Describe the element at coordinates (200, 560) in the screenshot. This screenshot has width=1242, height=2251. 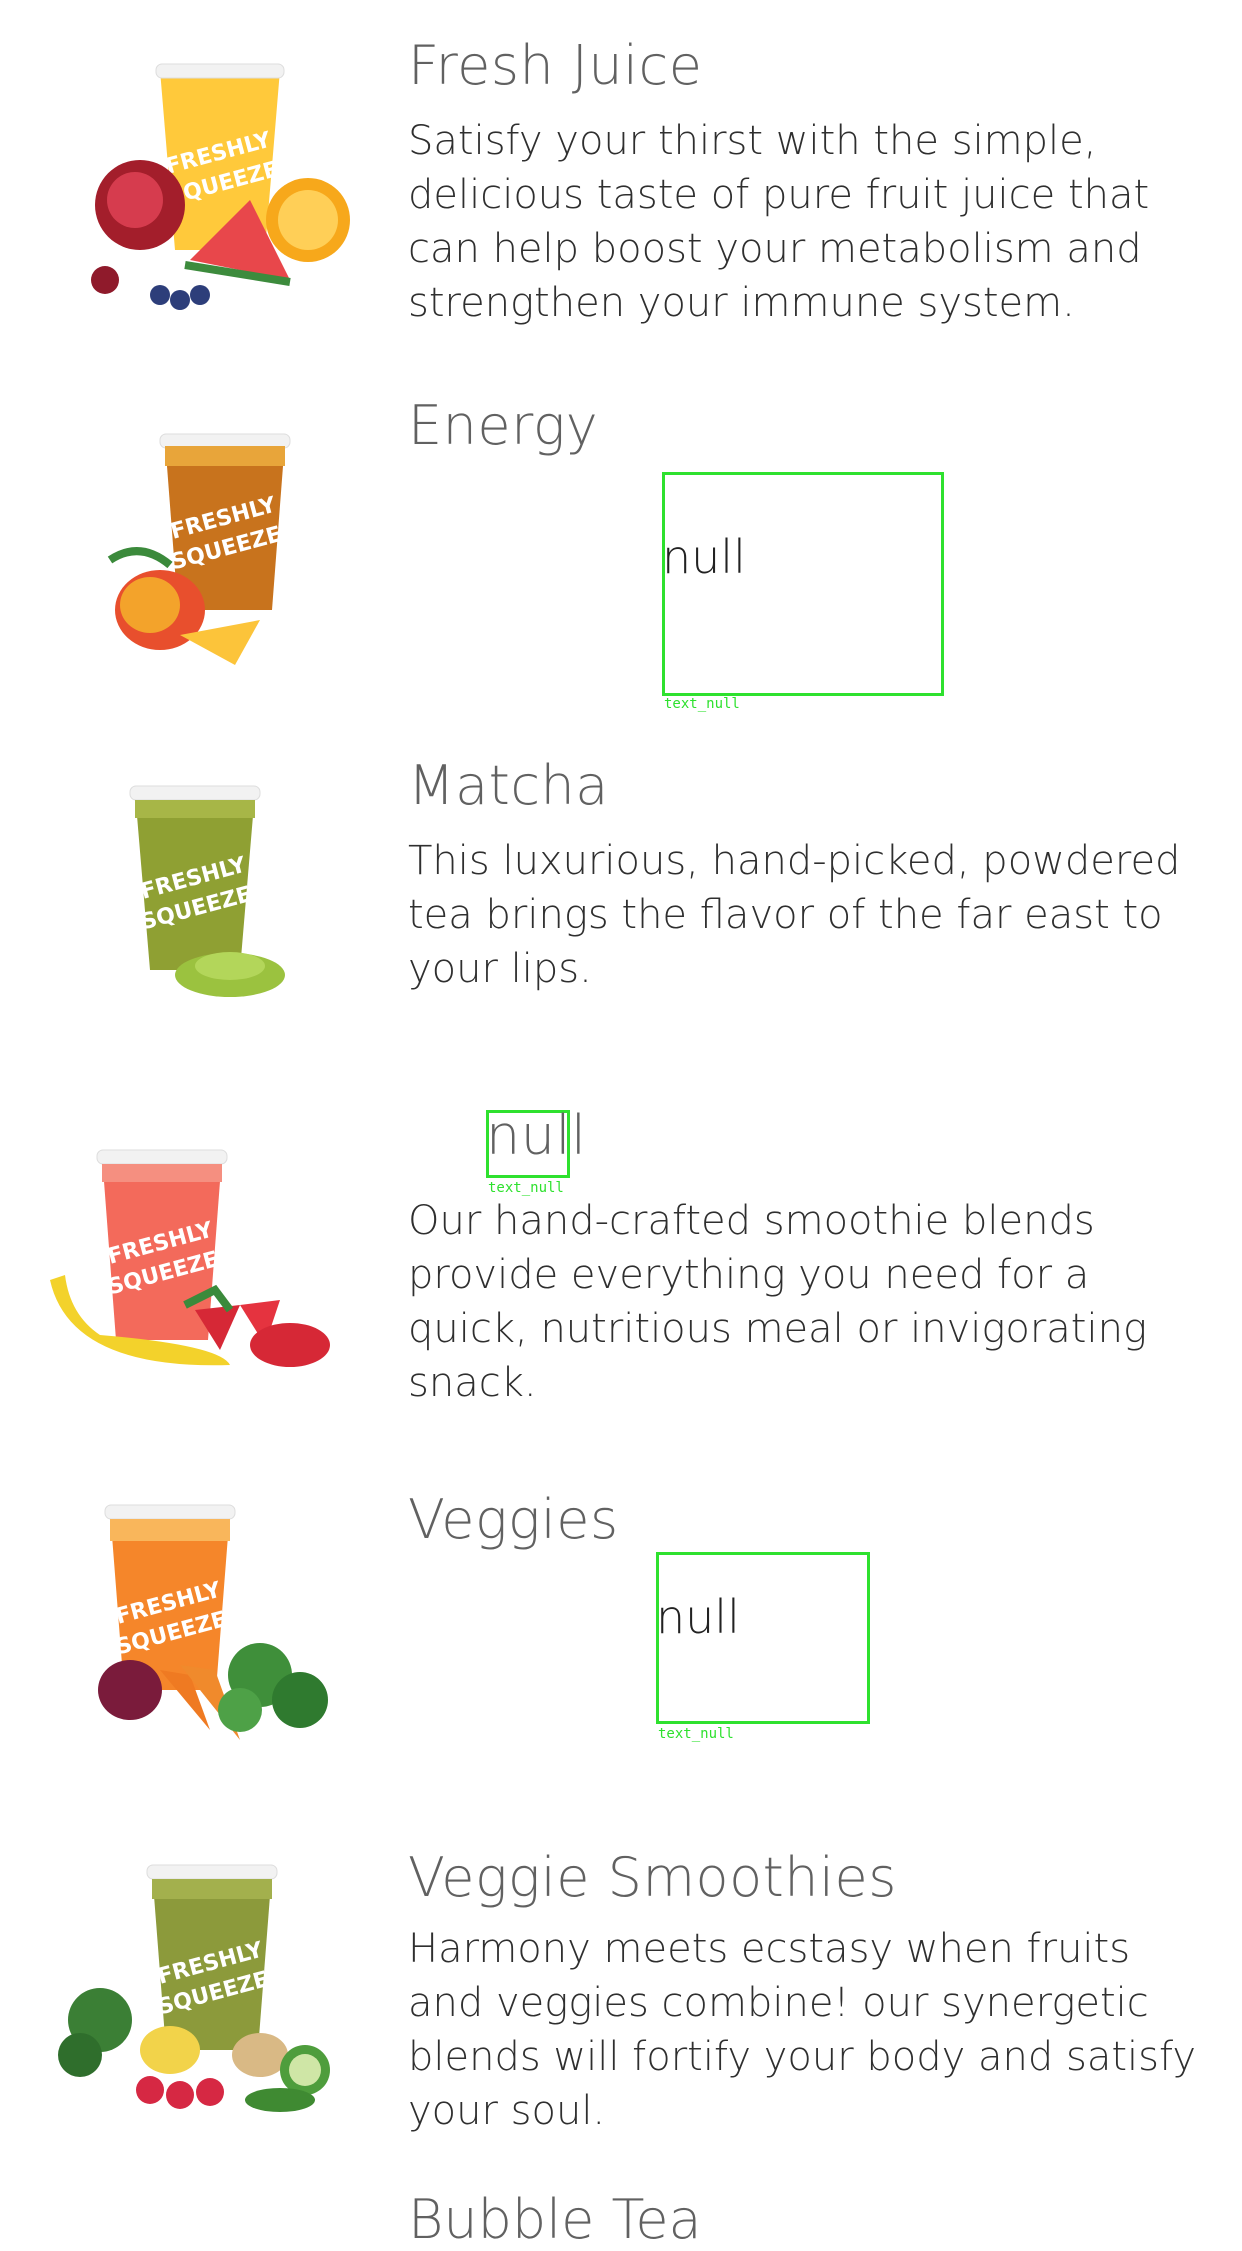
I see `mango-drink-icon: FRESHLY SQUEEZE` at that location.